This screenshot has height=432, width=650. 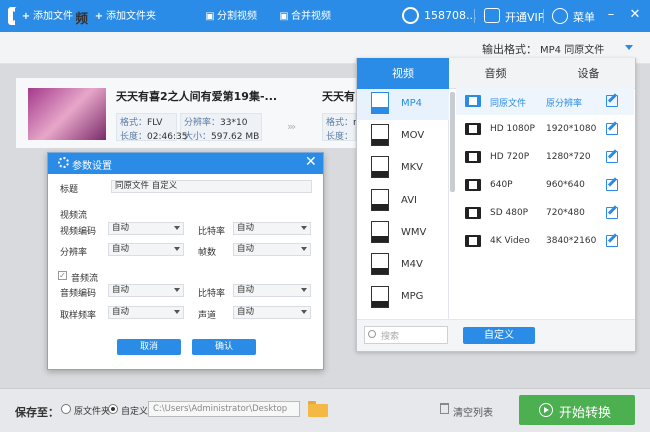 What do you see at coordinates (198, 137) in the screenshot?
I see `size-label: 大小：` at bounding box center [198, 137].